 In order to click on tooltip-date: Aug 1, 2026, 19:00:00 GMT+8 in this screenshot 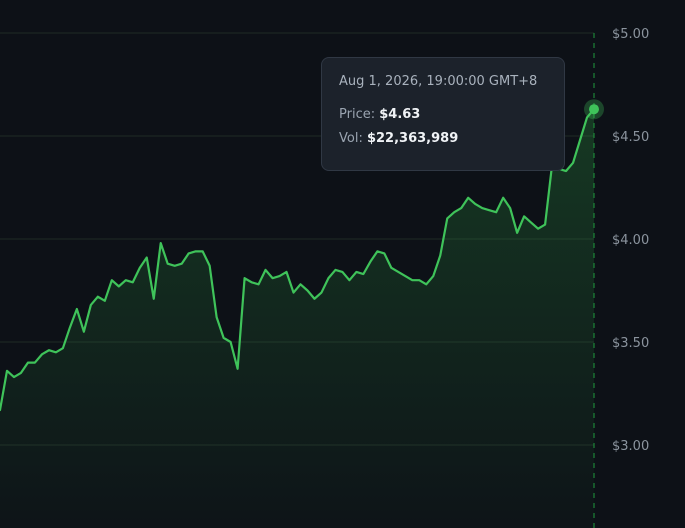, I will do `click(438, 81)`.